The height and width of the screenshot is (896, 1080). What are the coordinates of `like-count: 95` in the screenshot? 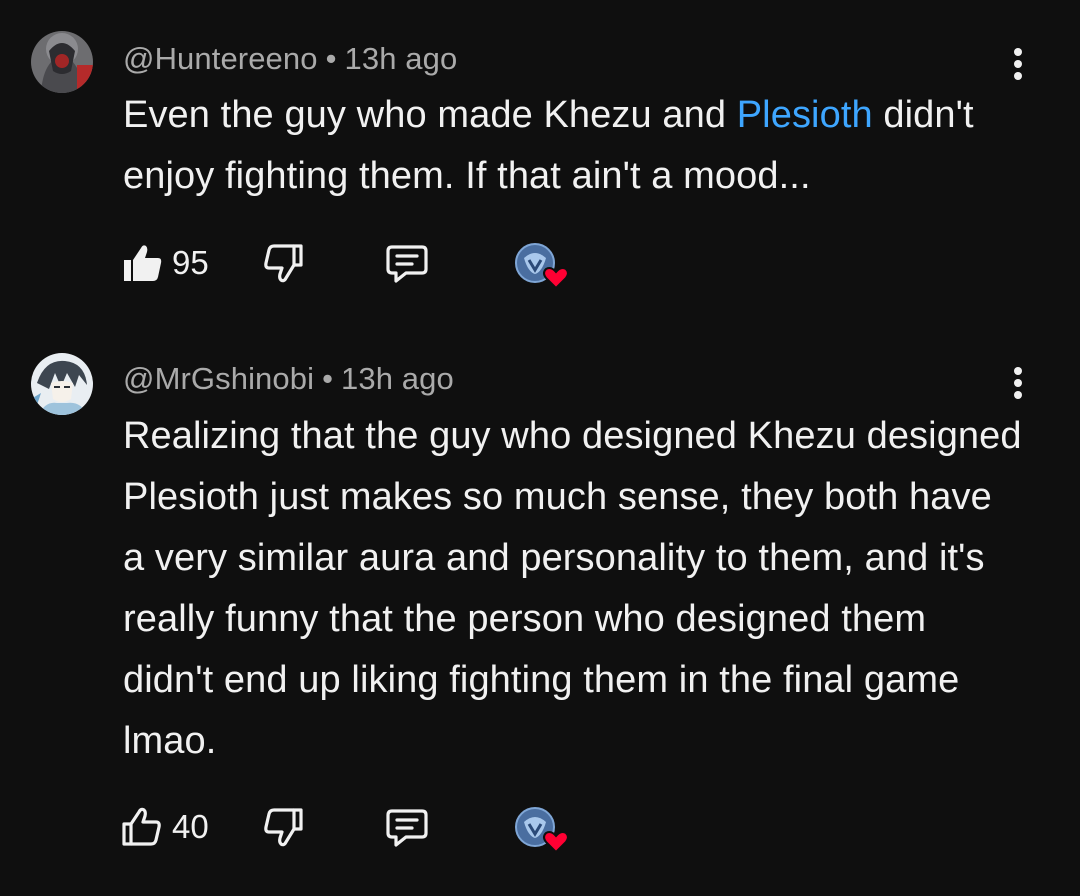 It's located at (190, 262).